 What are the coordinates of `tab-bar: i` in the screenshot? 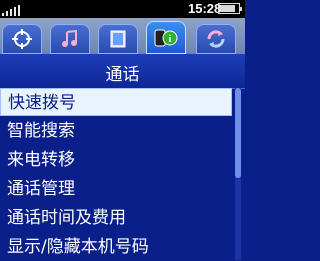 It's located at (122, 36).